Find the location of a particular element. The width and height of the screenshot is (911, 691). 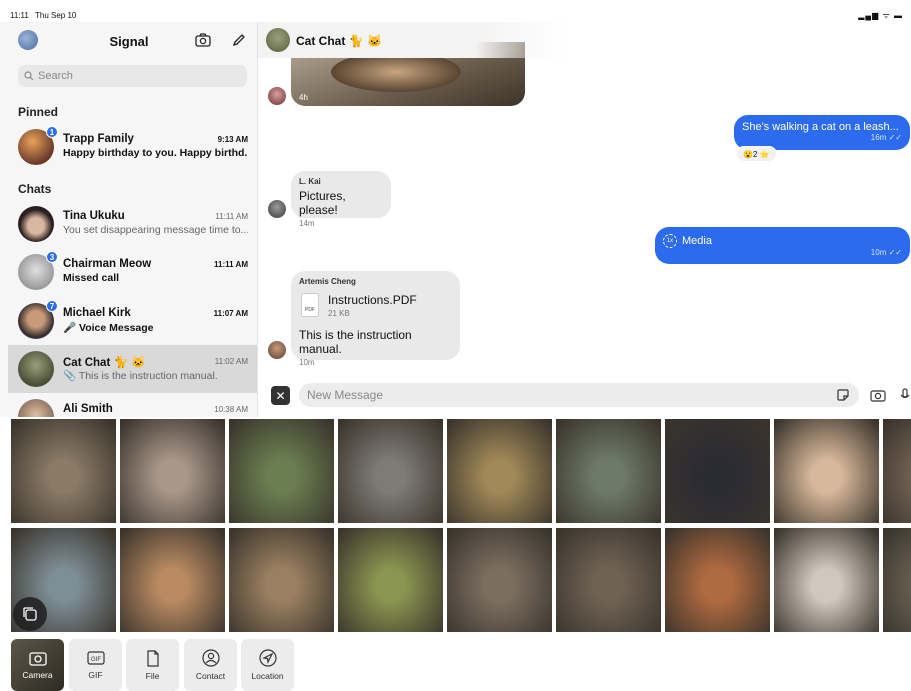

message-input: New Message is located at coordinates (579, 395).